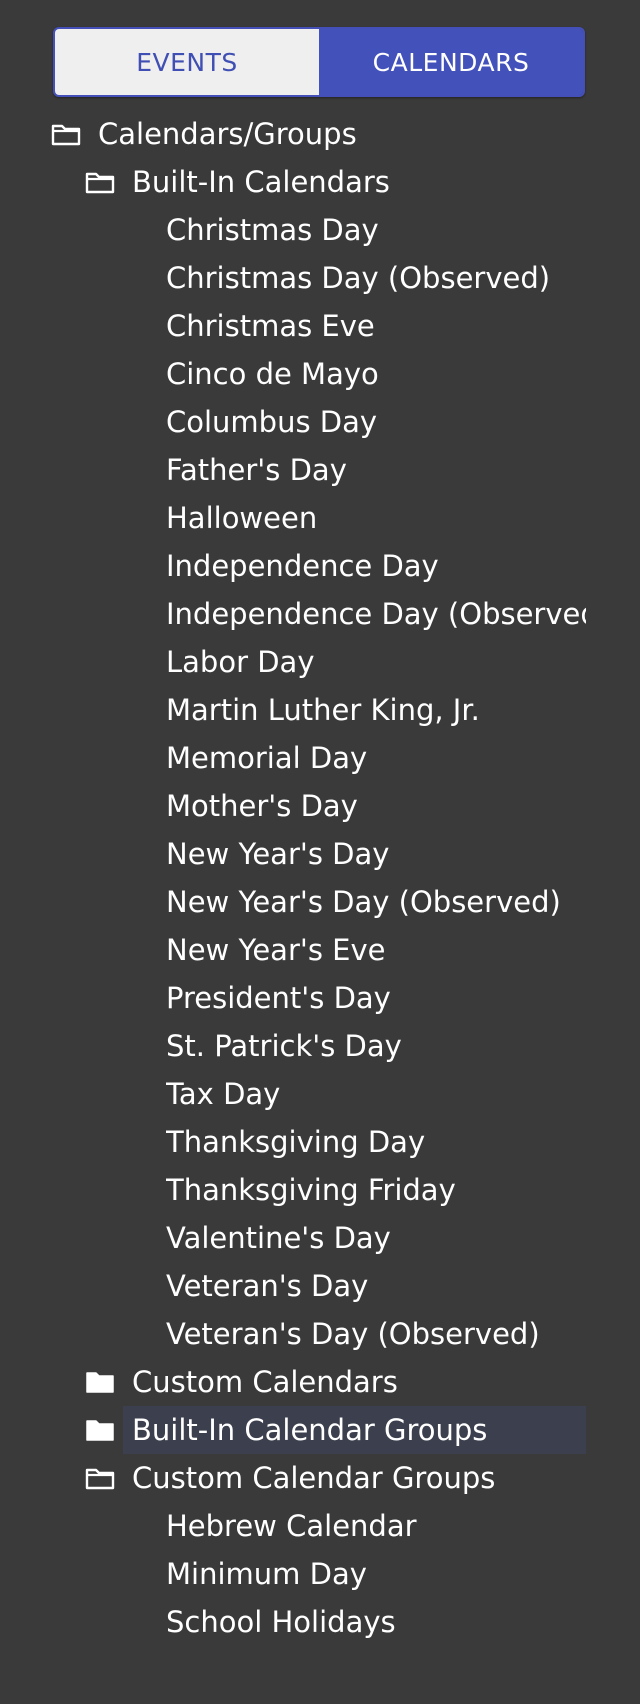 The width and height of the screenshot is (640, 1704). What do you see at coordinates (270, 326) in the screenshot?
I see `tree-item-label: Christmas Eve` at bounding box center [270, 326].